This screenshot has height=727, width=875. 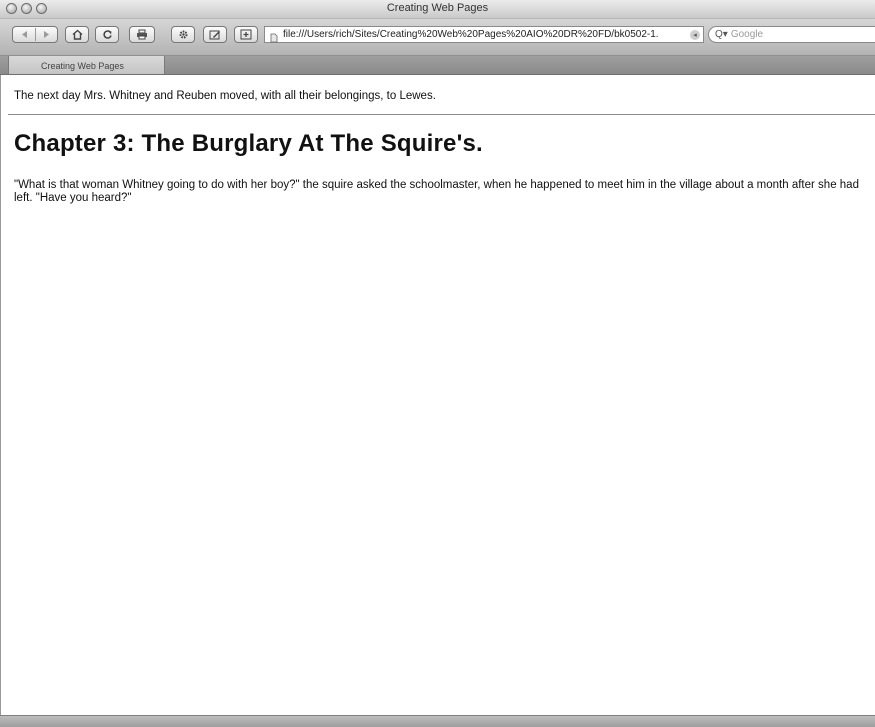 I want to click on tab-creating-web-pages: Creating Web Pages, so click(x=86, y=65).